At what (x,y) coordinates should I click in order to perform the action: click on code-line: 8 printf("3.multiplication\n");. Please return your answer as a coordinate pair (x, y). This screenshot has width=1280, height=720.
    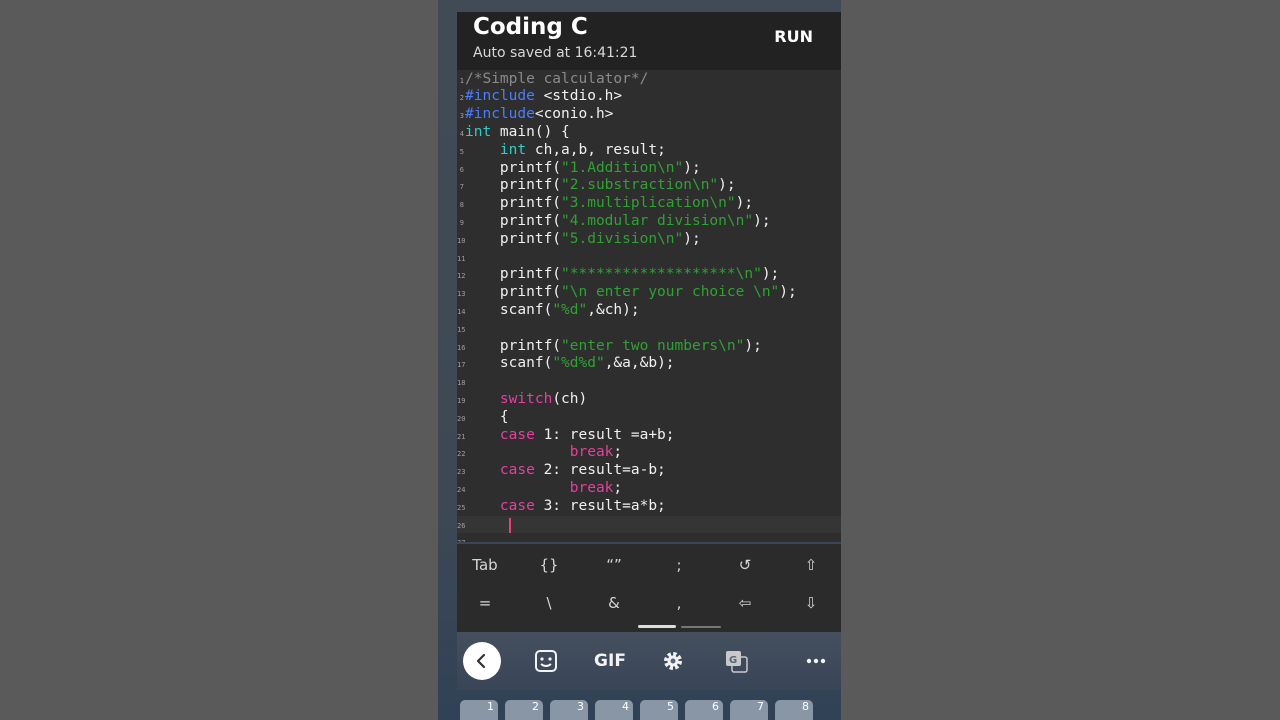
    Looking at the image, I should click on (649, 204).